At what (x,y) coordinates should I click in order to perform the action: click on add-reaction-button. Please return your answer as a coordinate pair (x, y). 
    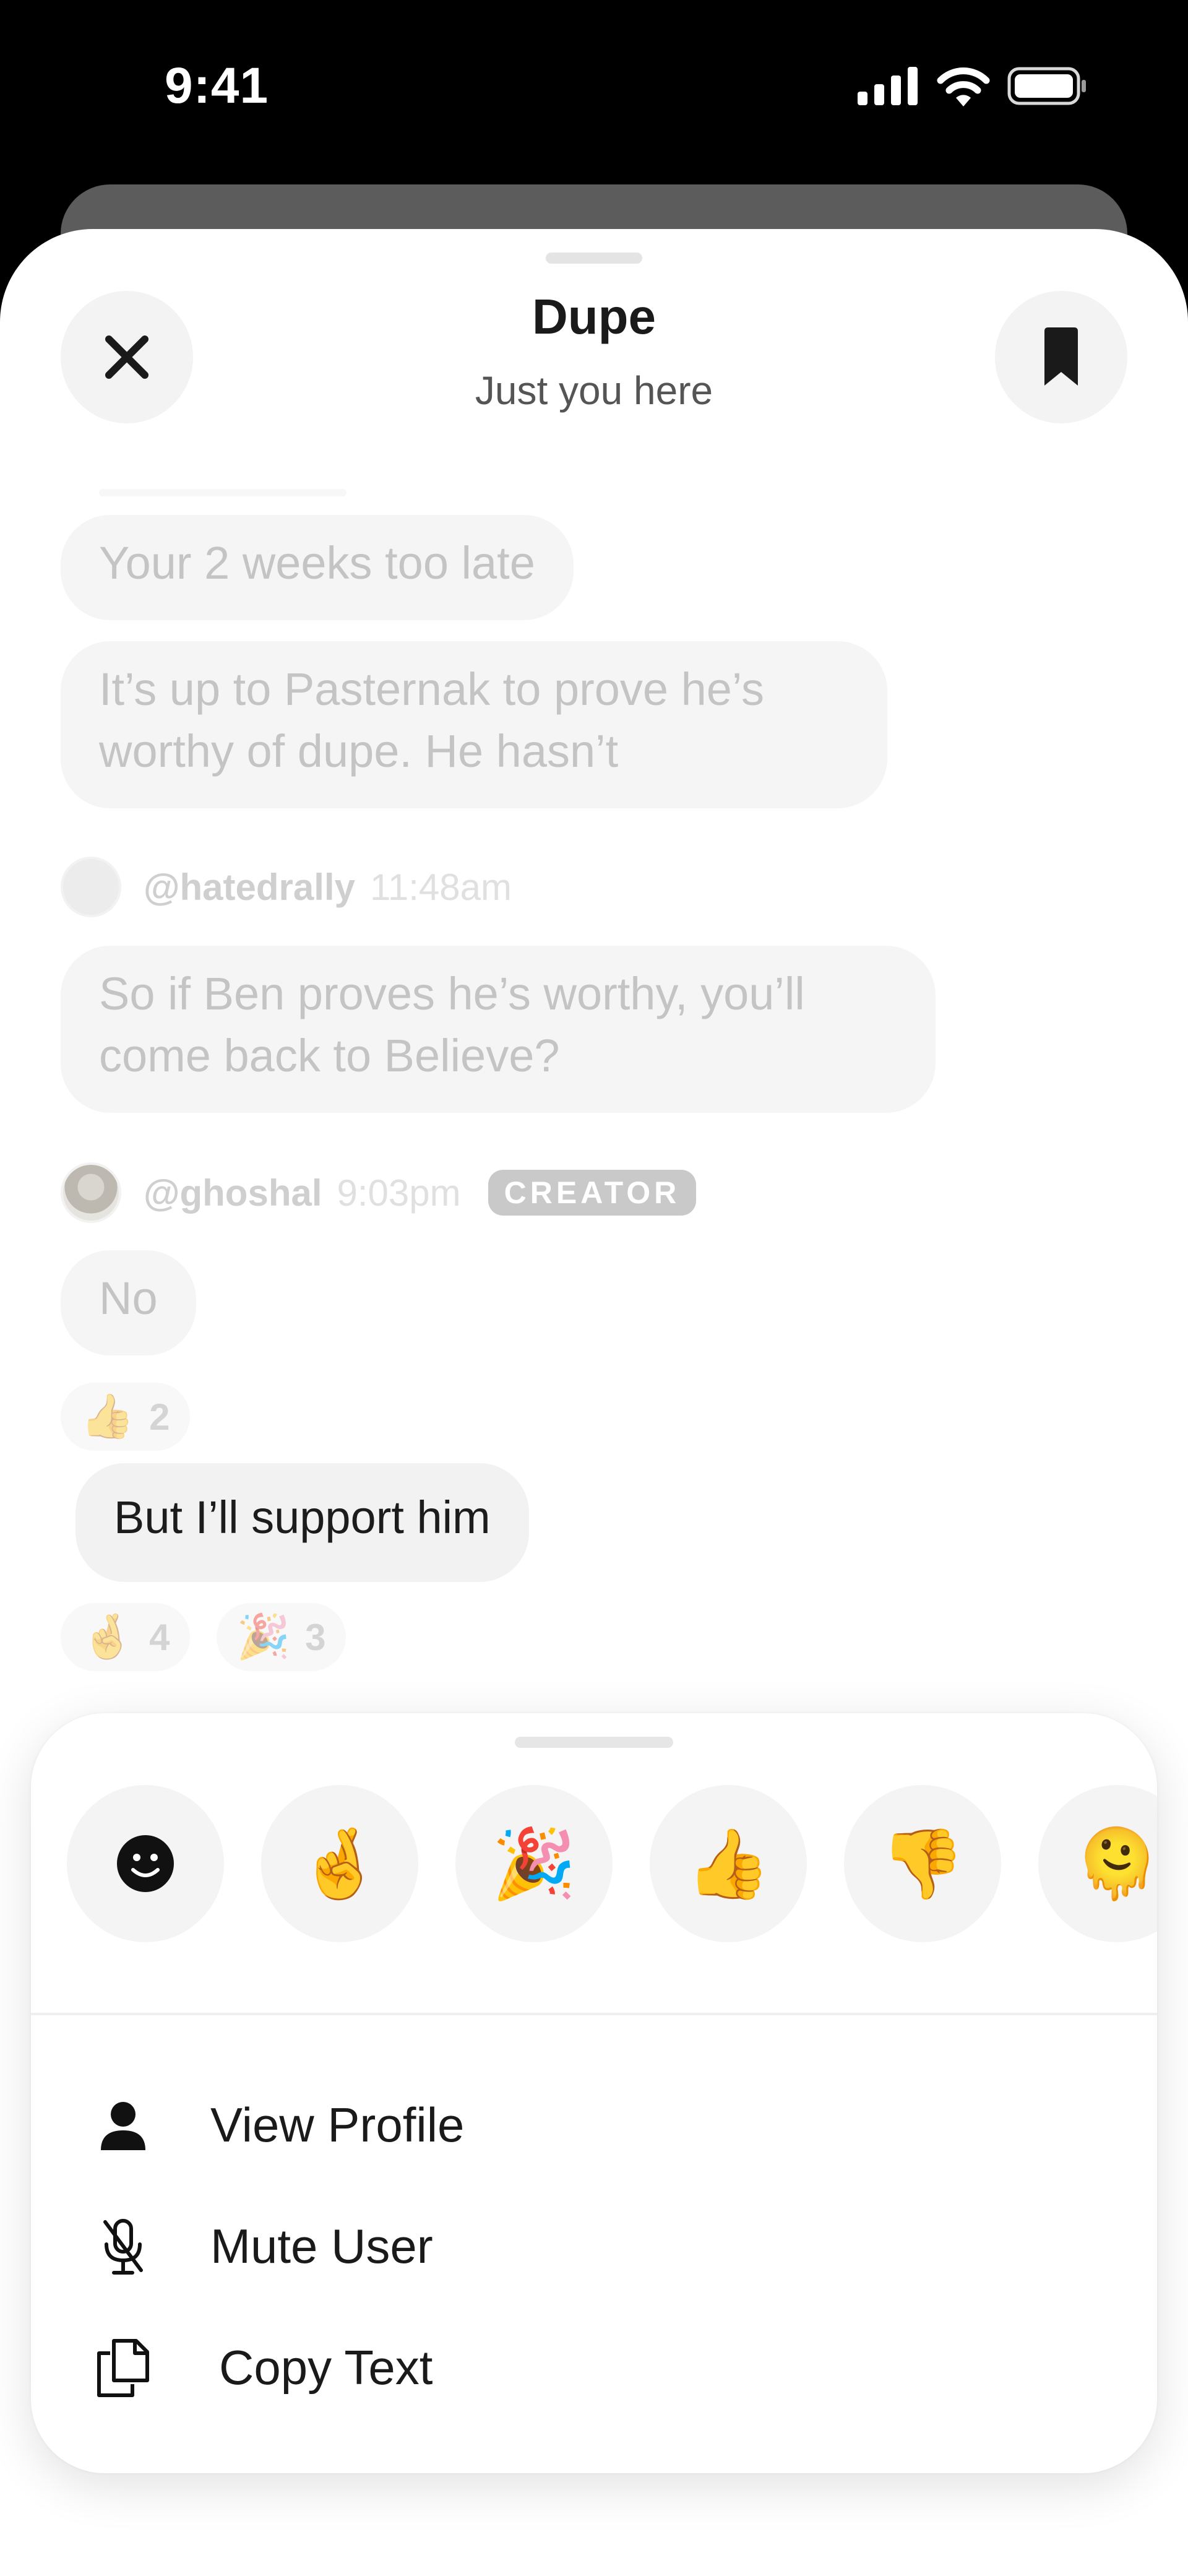
    Looking at the image, I should click on (145, 1863).